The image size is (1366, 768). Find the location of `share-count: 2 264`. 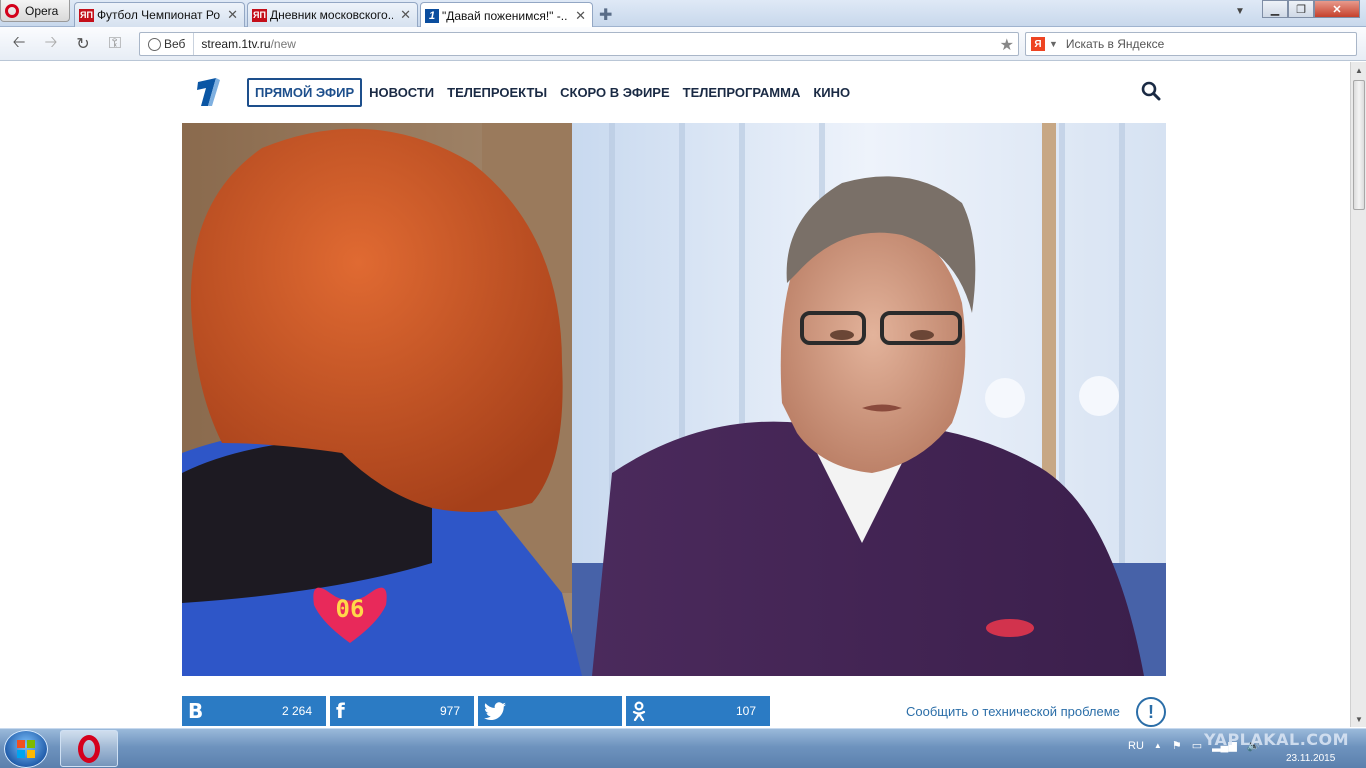

share-count: 2 264 is located at coordinates (296, 711).